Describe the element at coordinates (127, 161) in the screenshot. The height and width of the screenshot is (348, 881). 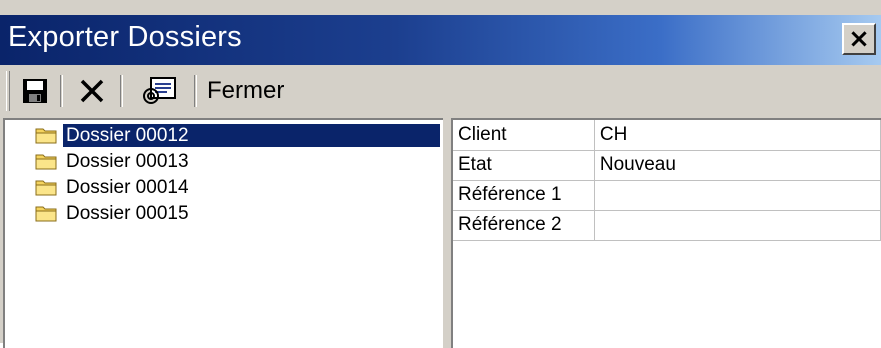
I see `tree-item-label: Dossier 00013` at that location.